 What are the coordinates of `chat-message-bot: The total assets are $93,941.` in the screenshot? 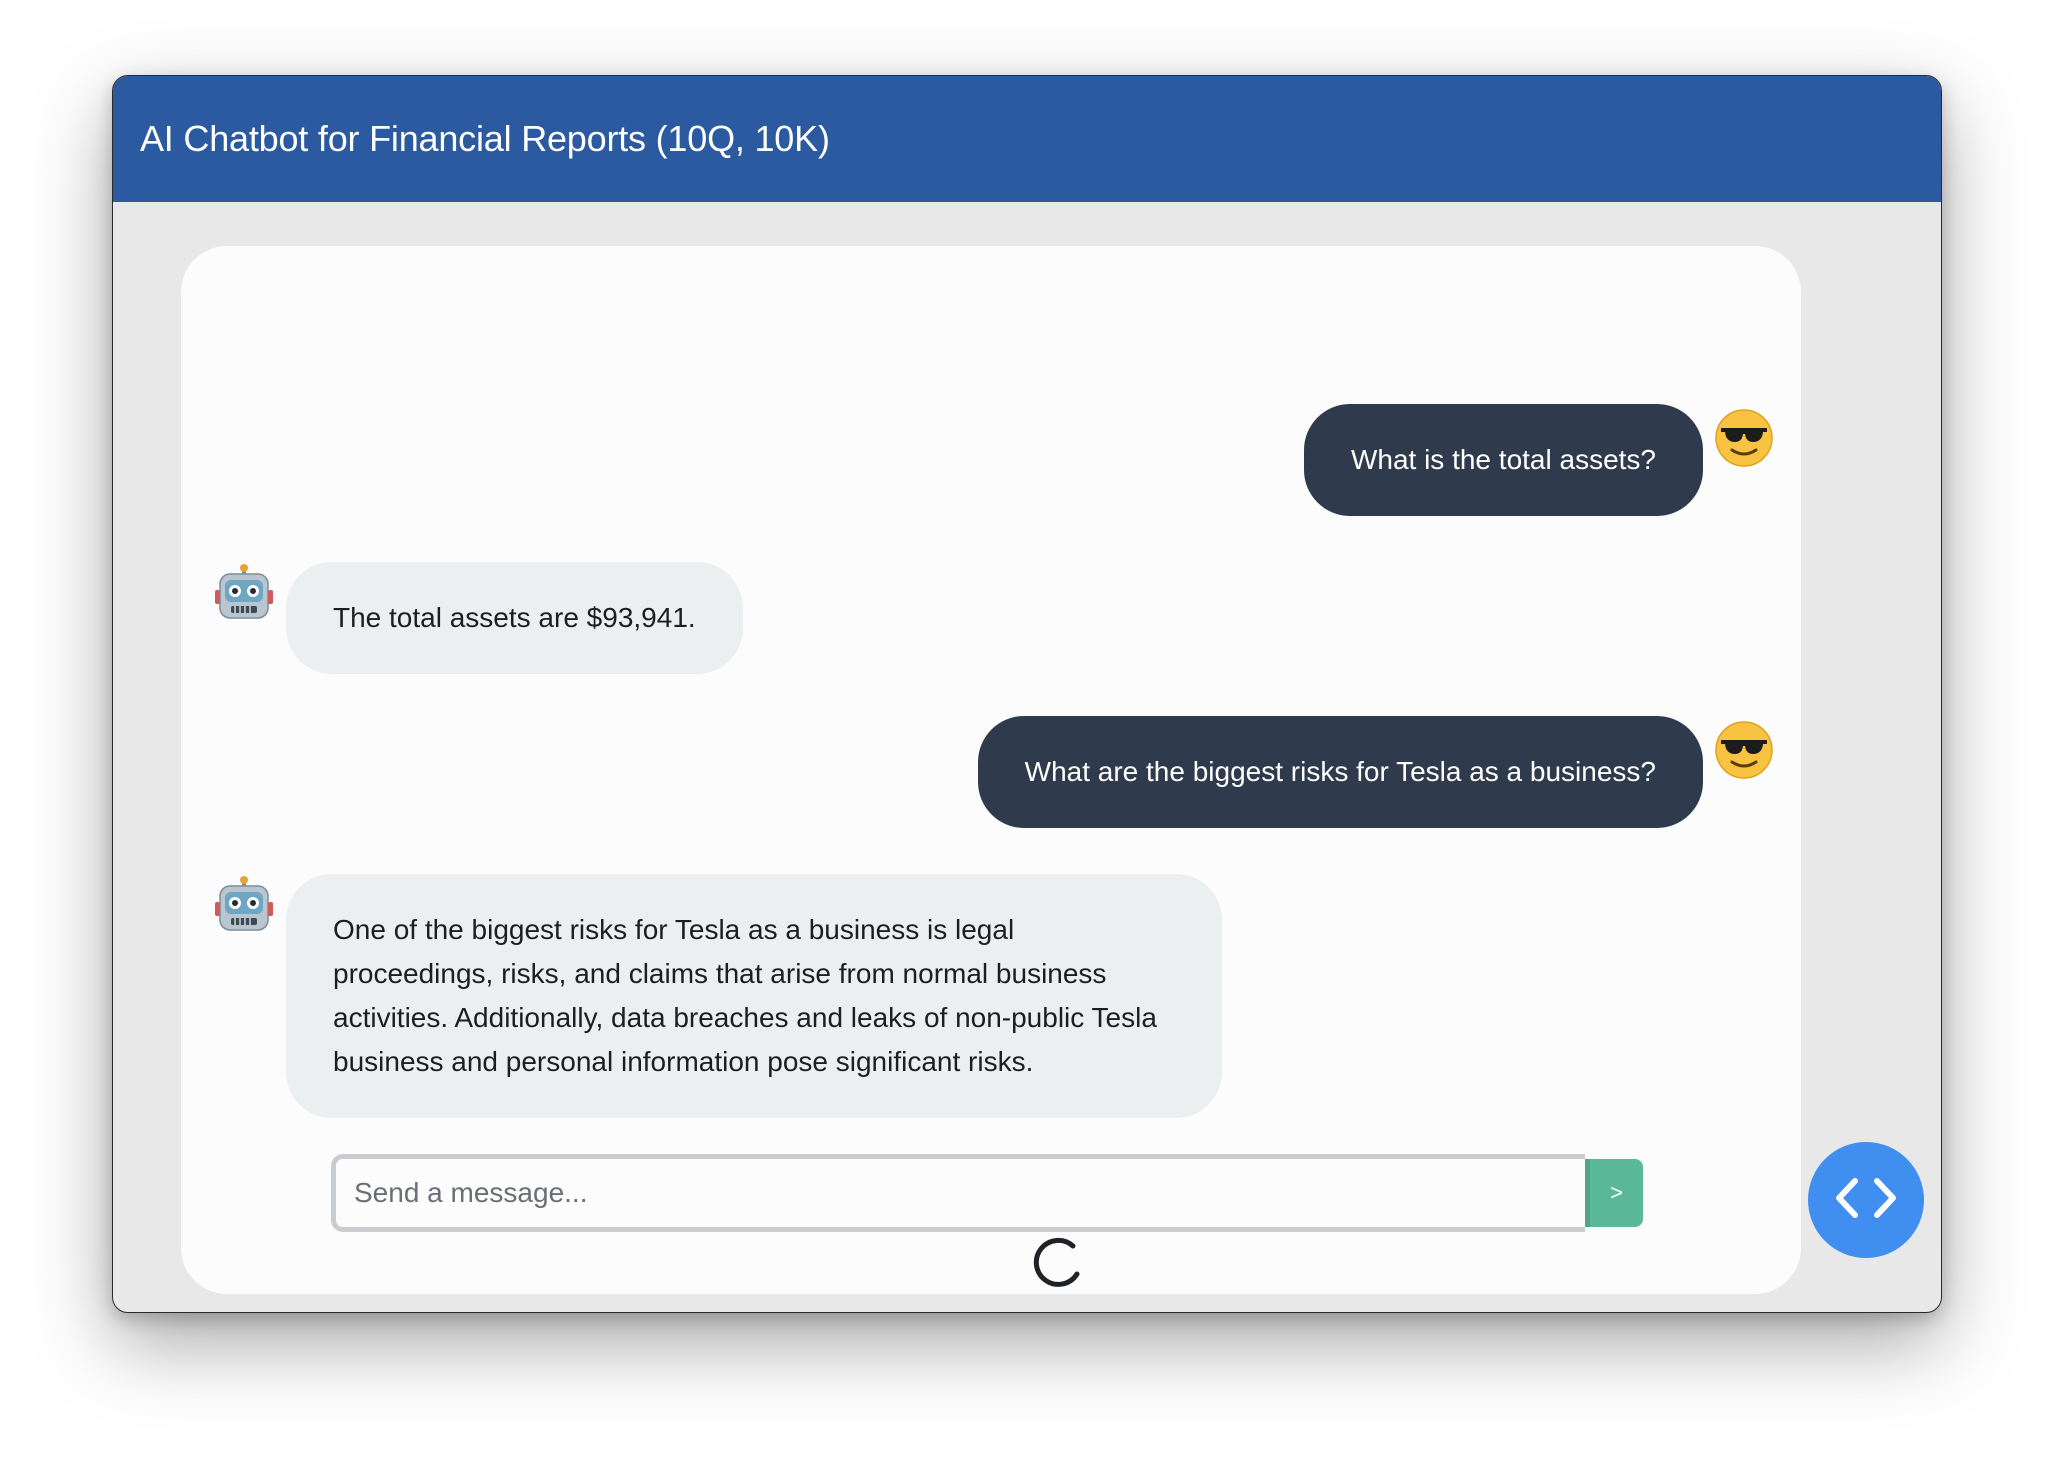 It's located at (477, 618).